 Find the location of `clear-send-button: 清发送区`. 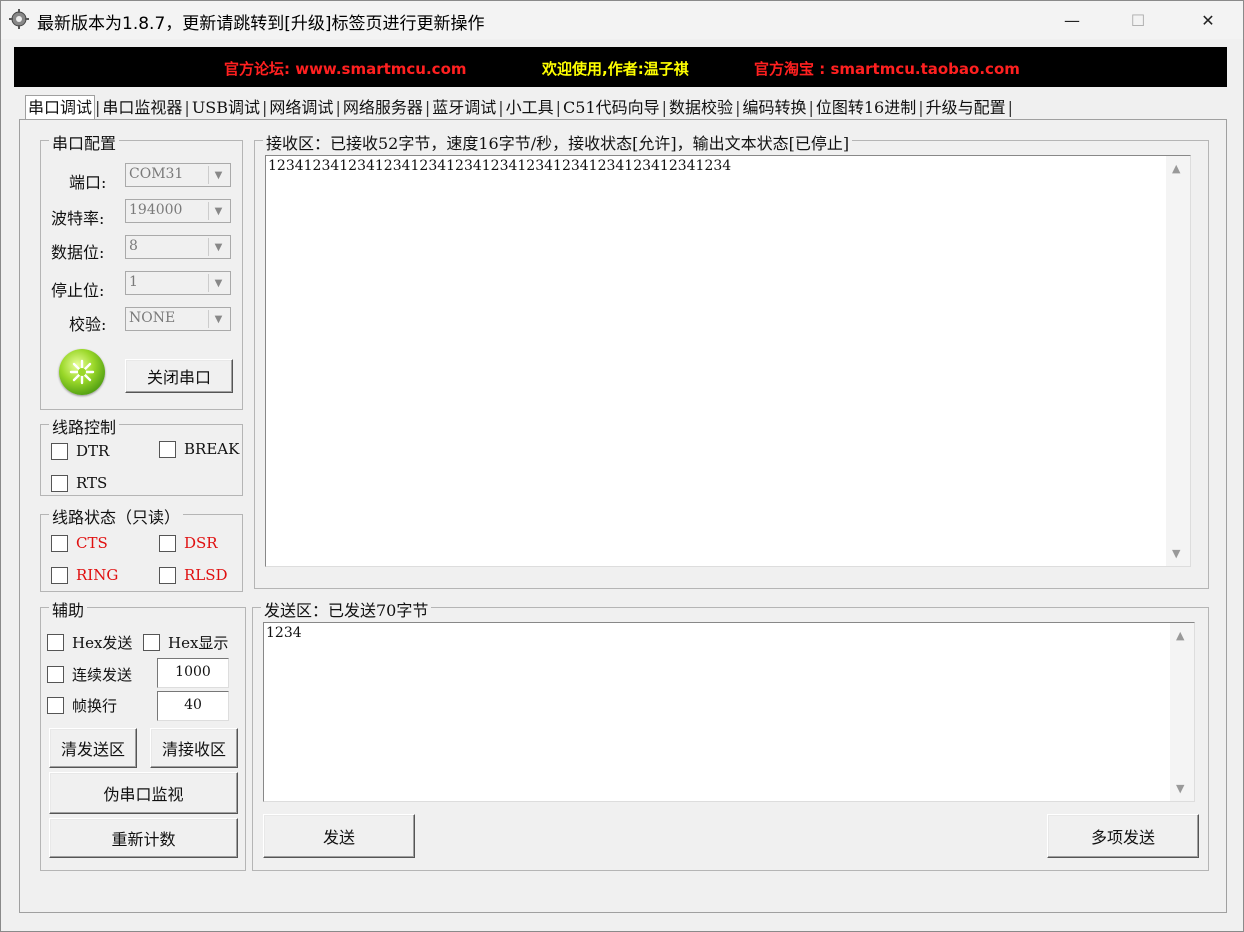

clear-send-button: 清发送区 is located at coordinates (93, 748).